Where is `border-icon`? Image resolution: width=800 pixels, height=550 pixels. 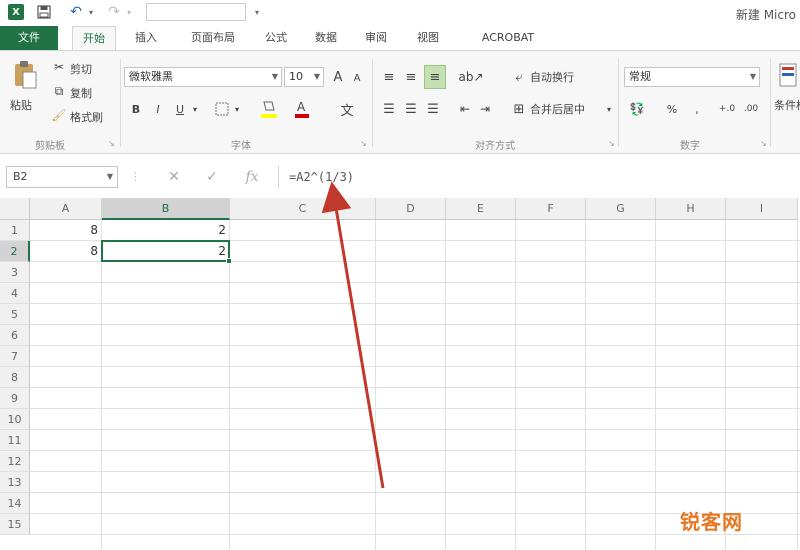
border-icon is located at coordinates (222, 109).